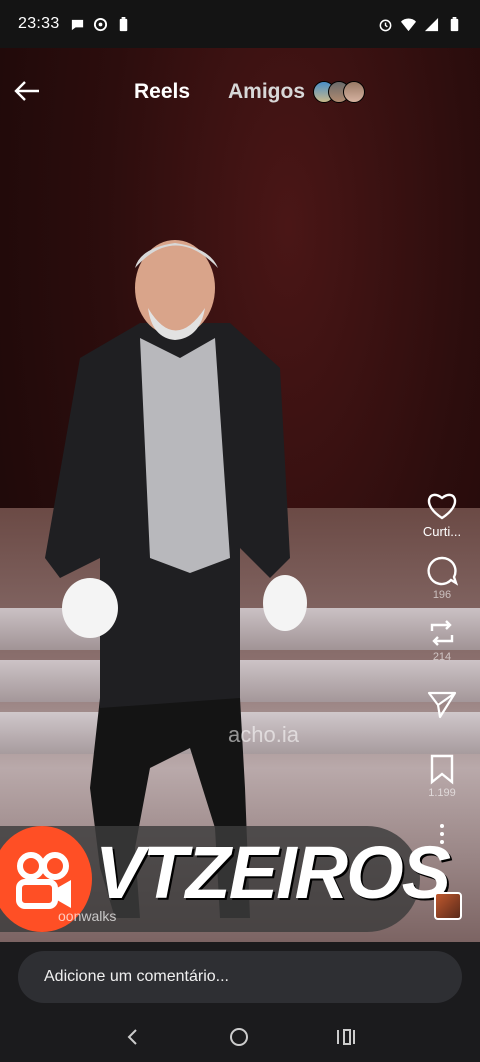 The image size is (480, 1062). What do you see at coordinates (448, 906) in the screenshot?
I see `music-thumbnail` at bounding box center [448, 906].